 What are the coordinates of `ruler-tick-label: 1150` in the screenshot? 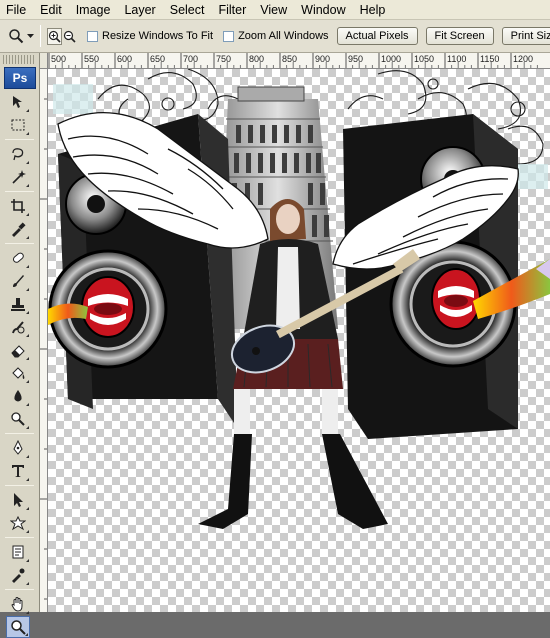 It's located at (489, 59).